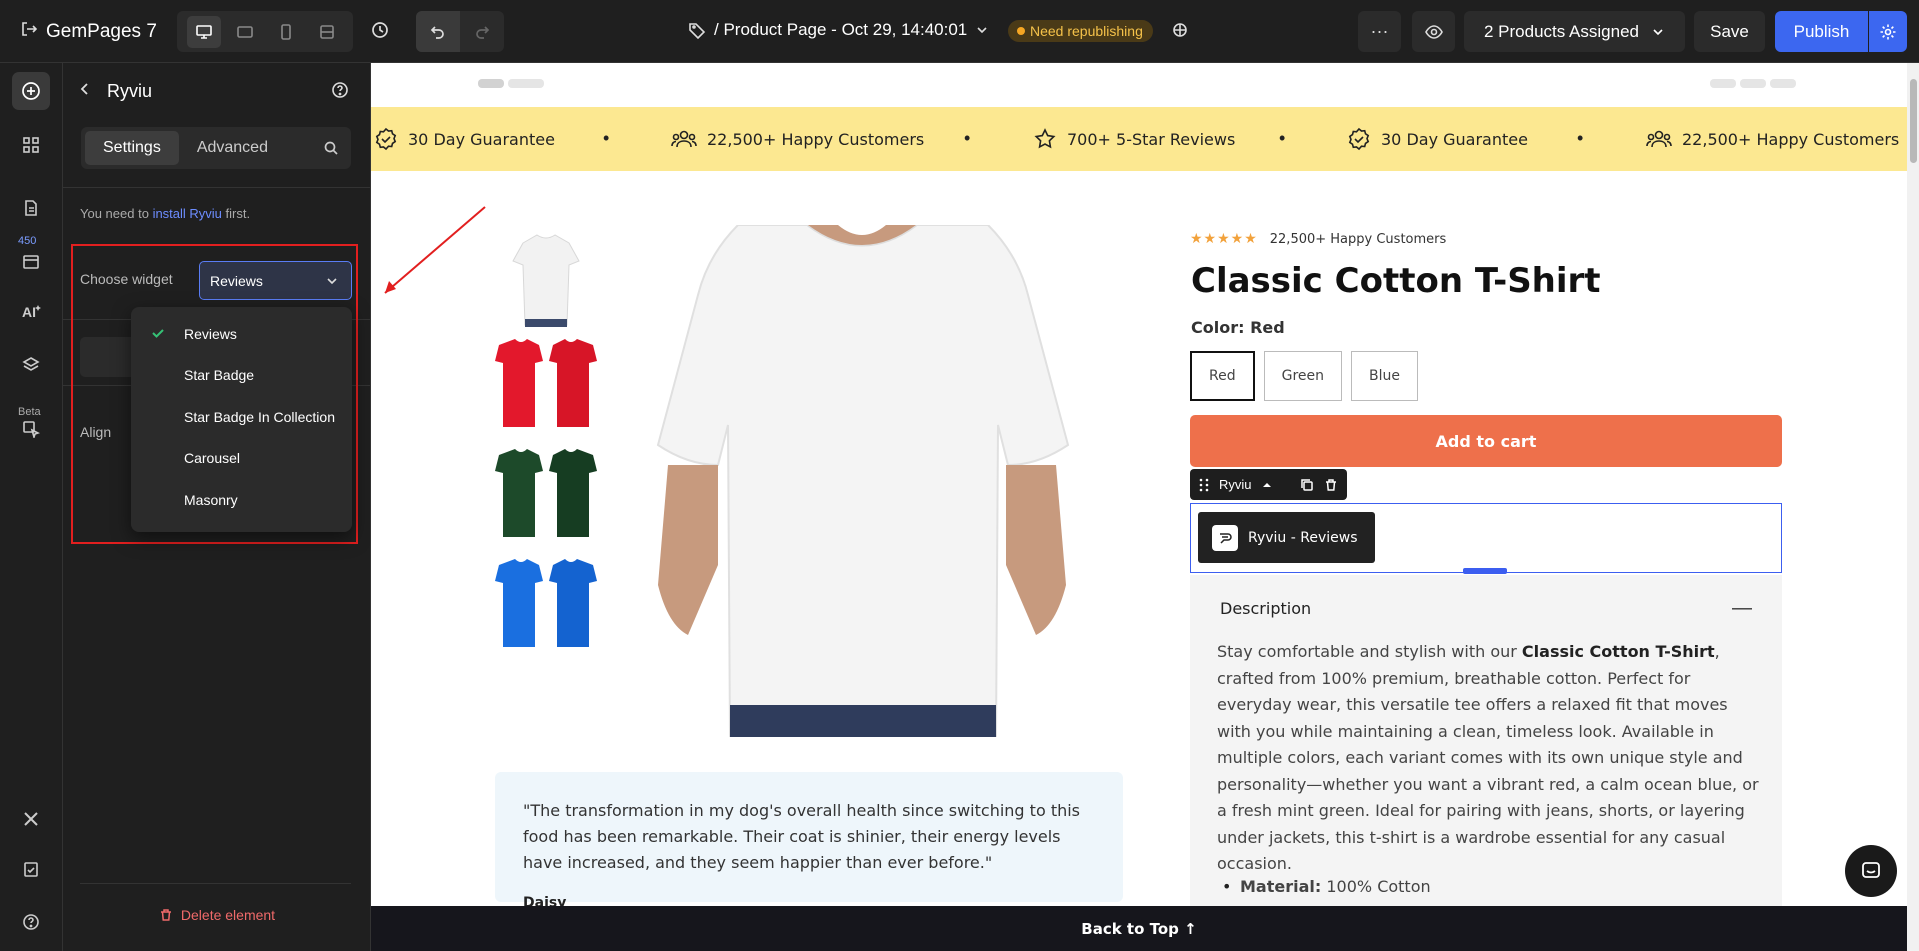 The height and width of the screenshot is (951, 1919). What do you see at coordinates (31, 91) in the screenshot?
I see `add-element-button` at bounding box center [31, 91].